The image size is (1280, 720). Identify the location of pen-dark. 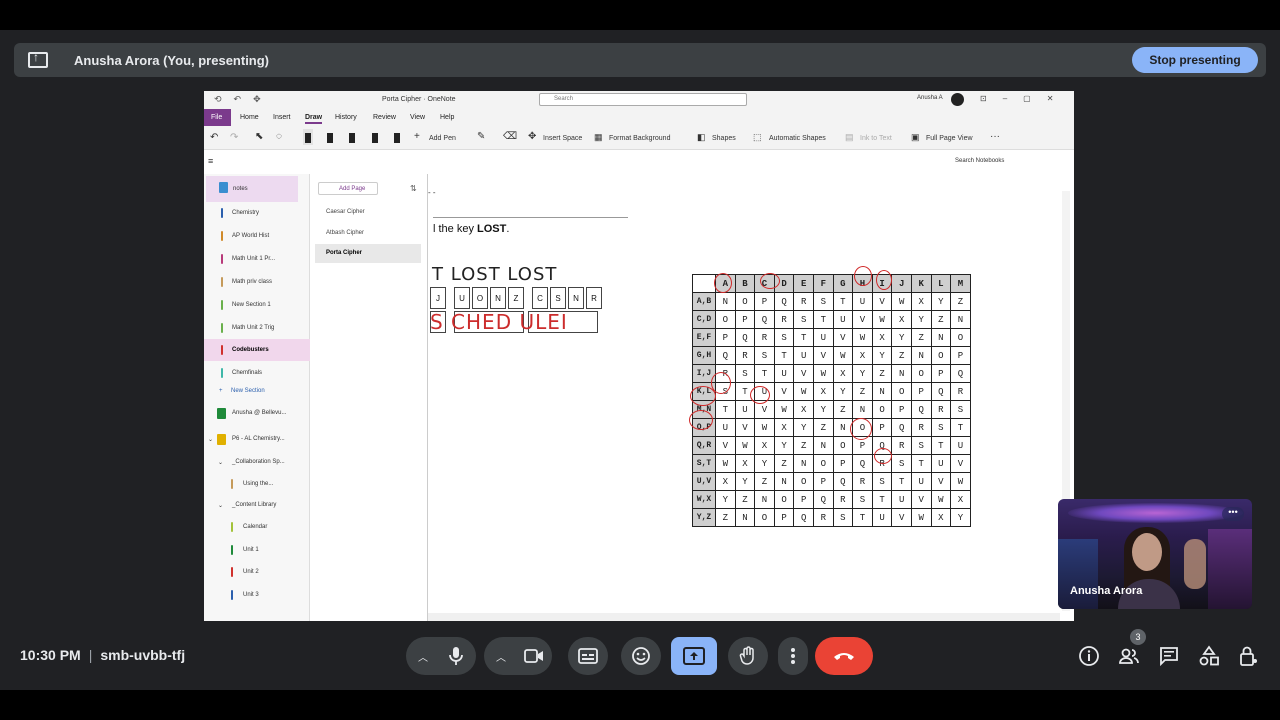
(375, 137).